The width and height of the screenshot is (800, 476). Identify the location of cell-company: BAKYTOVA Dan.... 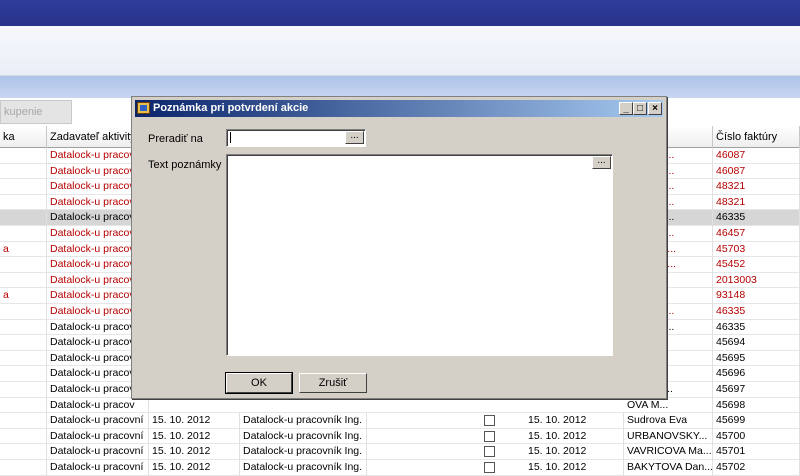
(668, 468).